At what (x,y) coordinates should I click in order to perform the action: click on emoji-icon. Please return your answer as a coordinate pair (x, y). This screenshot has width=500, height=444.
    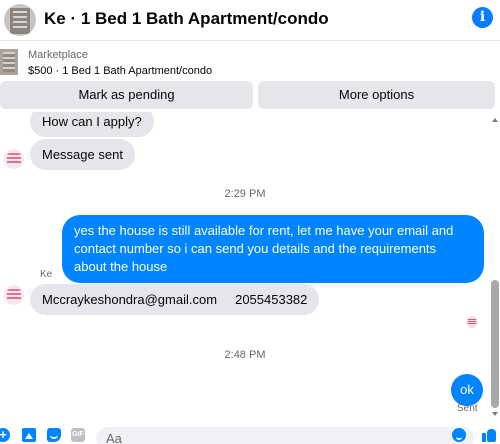
    Looking at the image, I should click on (459, 435).